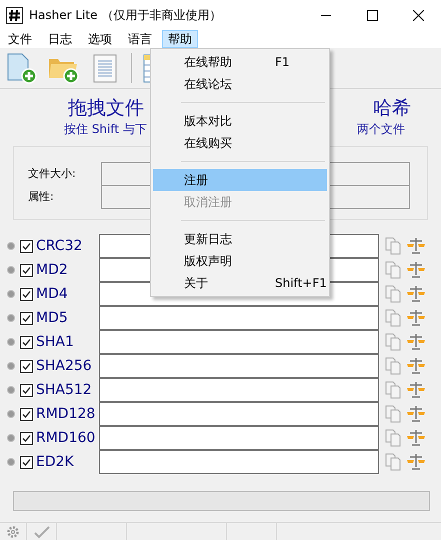 The image size is (441, 540). Describe the element at coordinates (105, 129) in the screenshot. I see `hint-text: 按住 Shift 与下` at that location.